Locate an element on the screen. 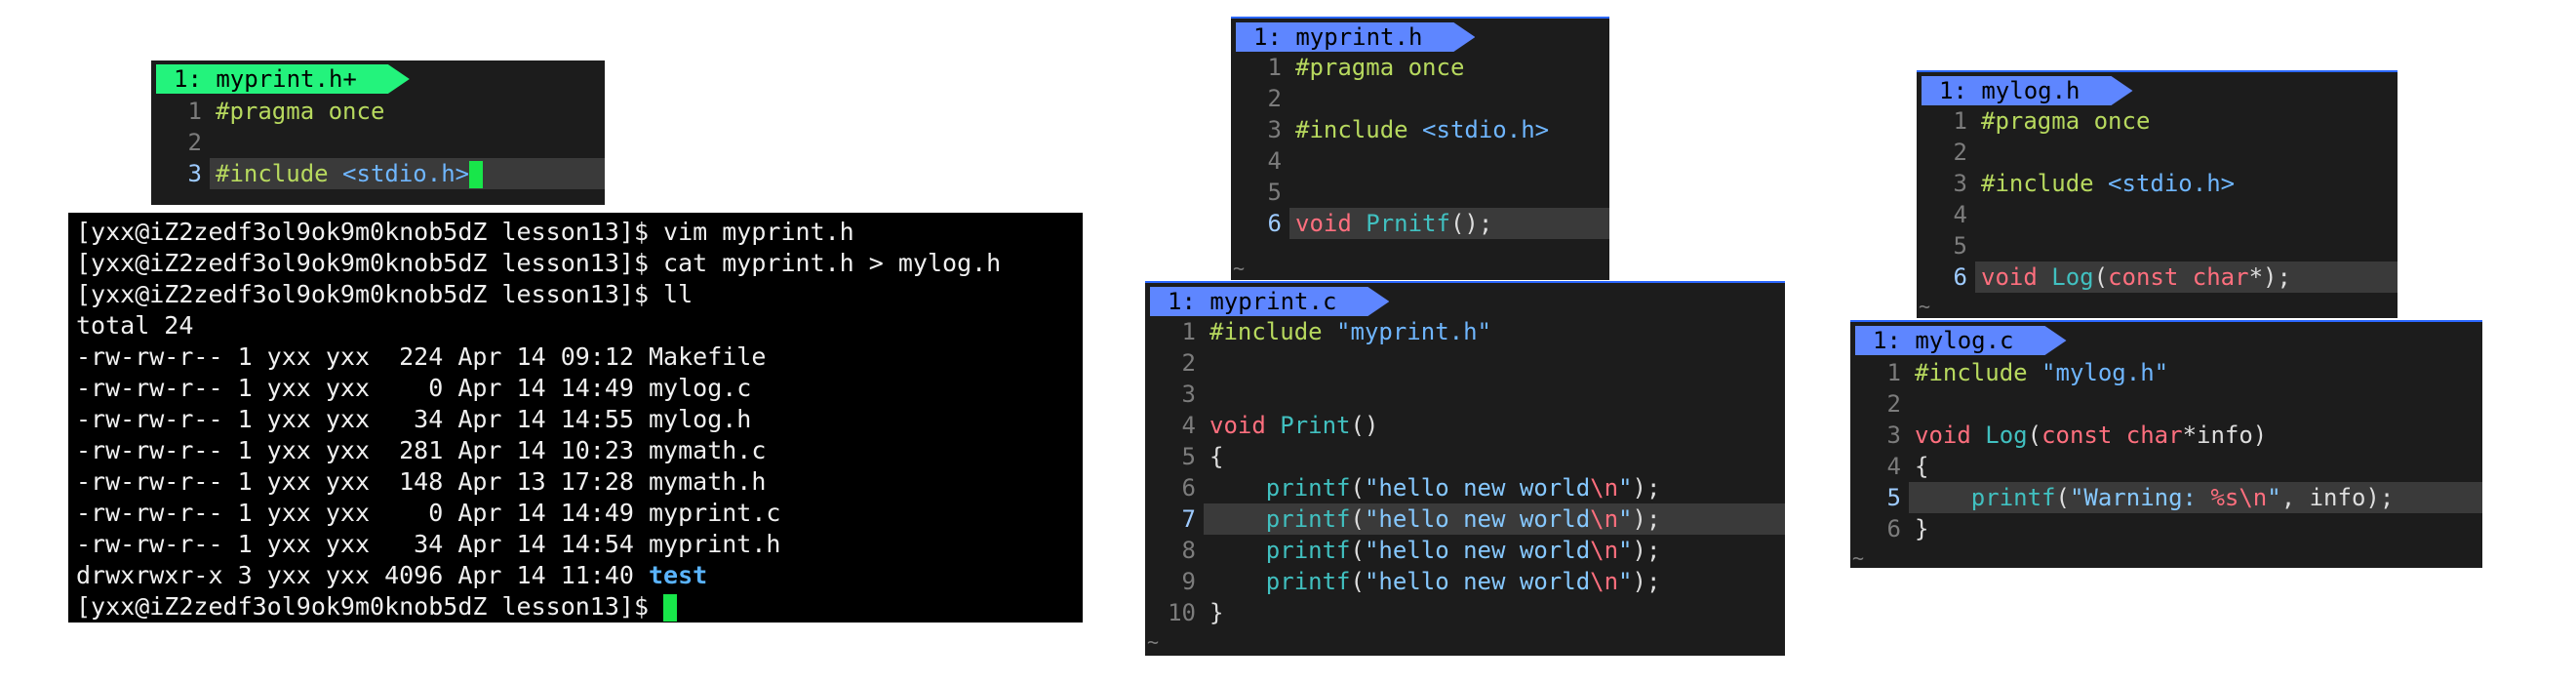  code-line: 6} is located at coordinates (2166, 528).